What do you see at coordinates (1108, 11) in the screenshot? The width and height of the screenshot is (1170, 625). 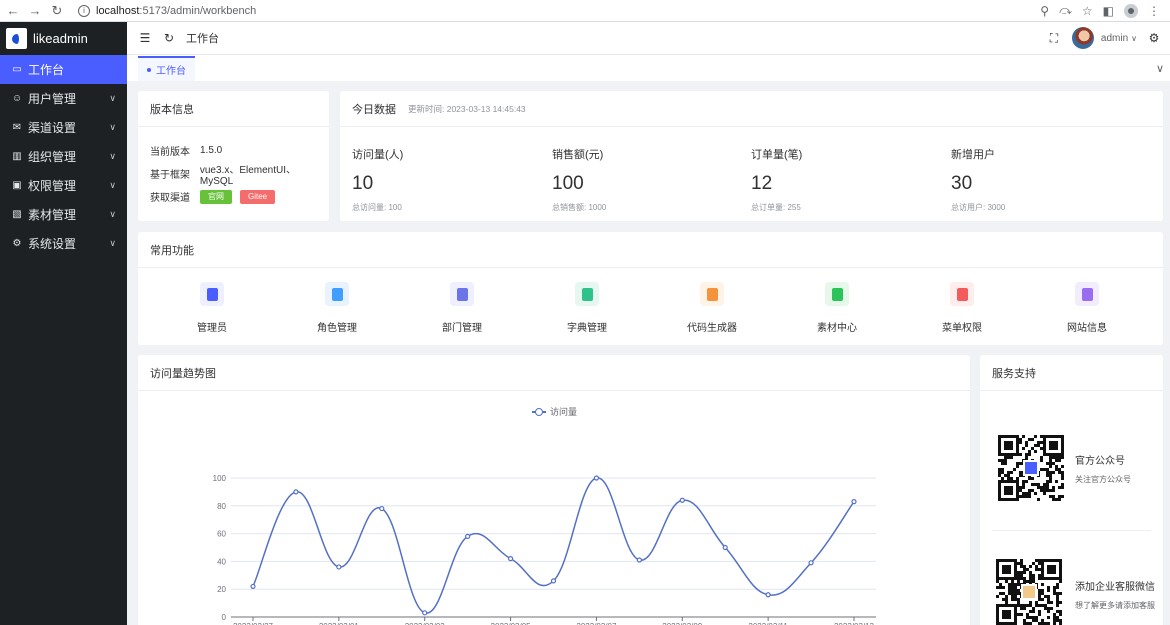 I see `sidepanel-icon: ◧` at bounding box center [1108, 11].